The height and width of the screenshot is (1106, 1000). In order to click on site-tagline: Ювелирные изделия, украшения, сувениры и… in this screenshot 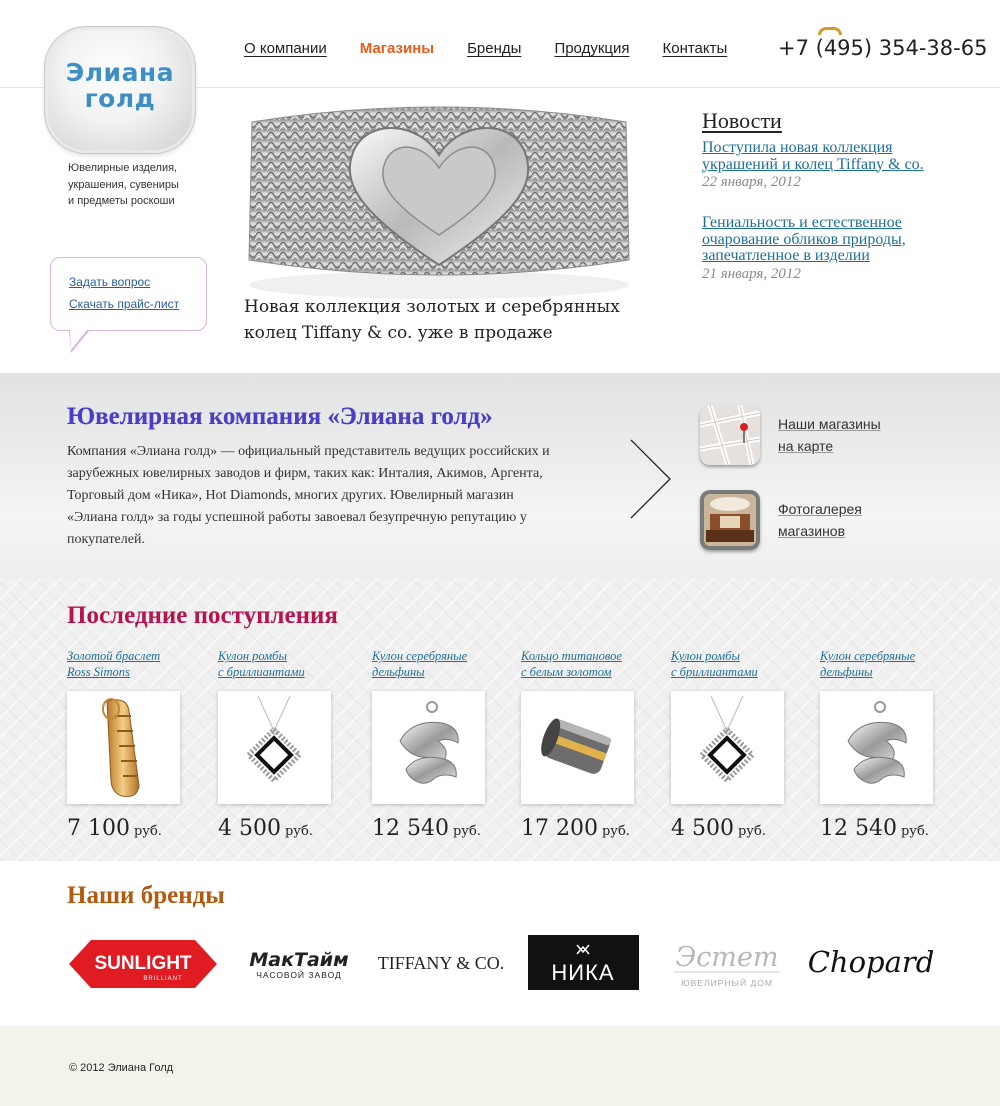, I will do `click(123, 184)`.